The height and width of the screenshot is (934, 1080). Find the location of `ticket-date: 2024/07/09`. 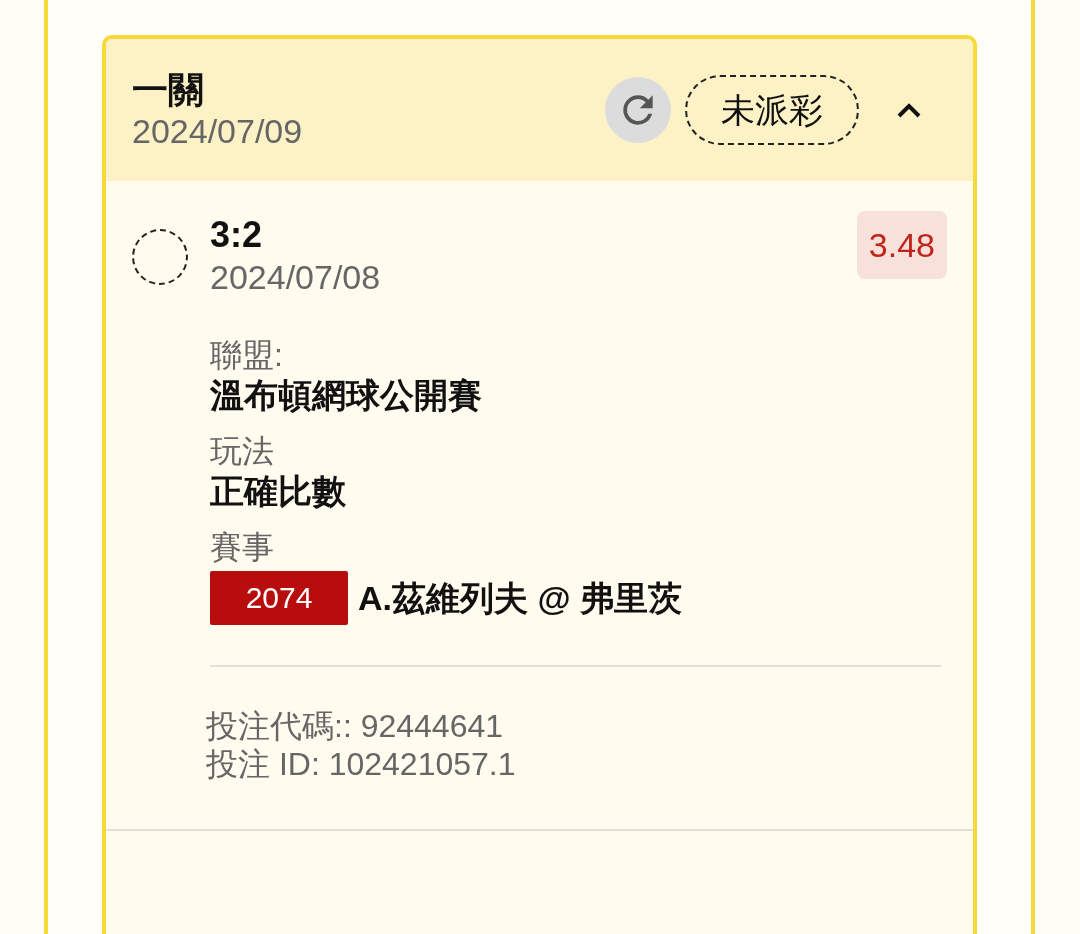

ticket-date: 2024/07/09 is located at coordinates (218, 131).